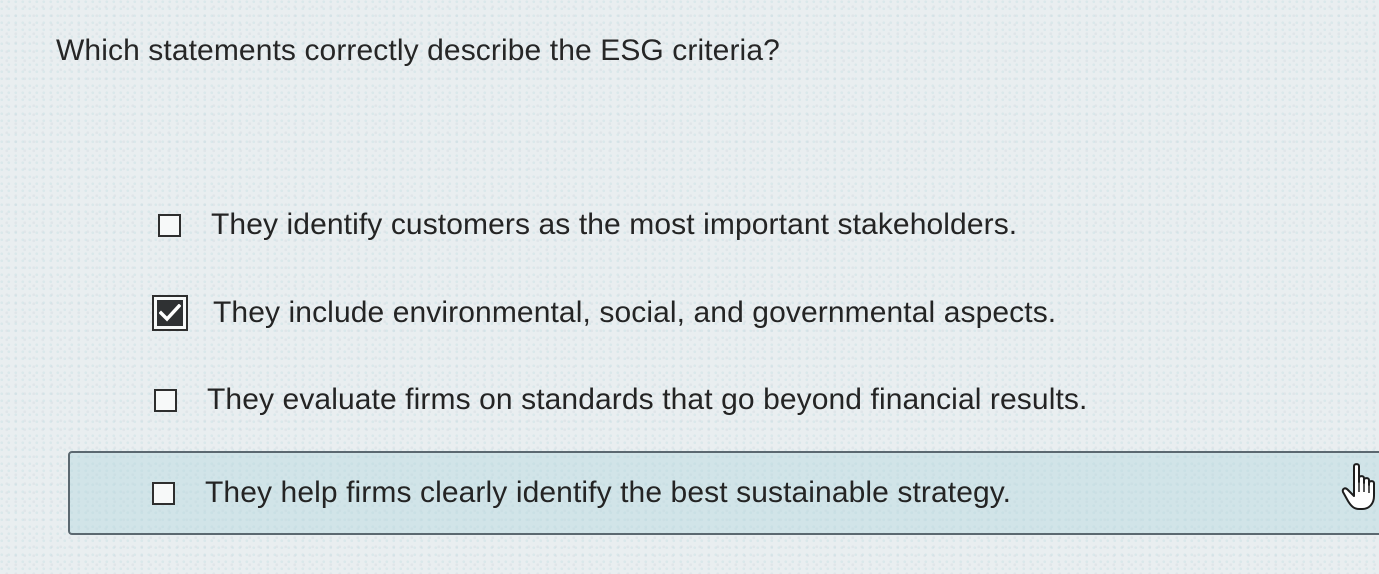 This screenshot has width=1379, height=574. I want to click on checked-box-fill, so click(170, 313).